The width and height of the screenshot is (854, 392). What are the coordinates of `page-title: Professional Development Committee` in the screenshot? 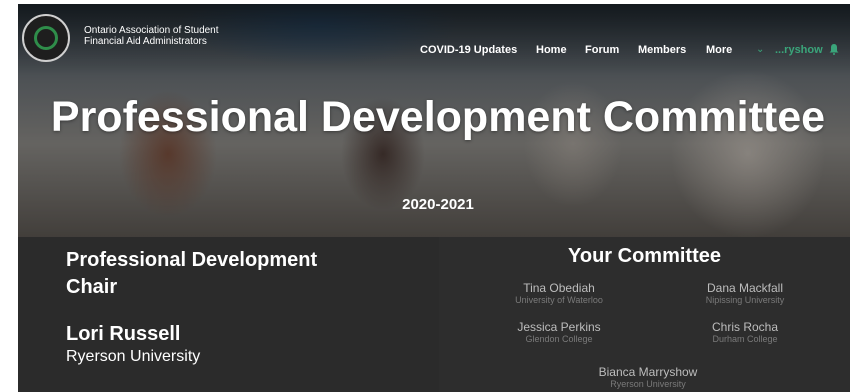 It's located at (438, 117).